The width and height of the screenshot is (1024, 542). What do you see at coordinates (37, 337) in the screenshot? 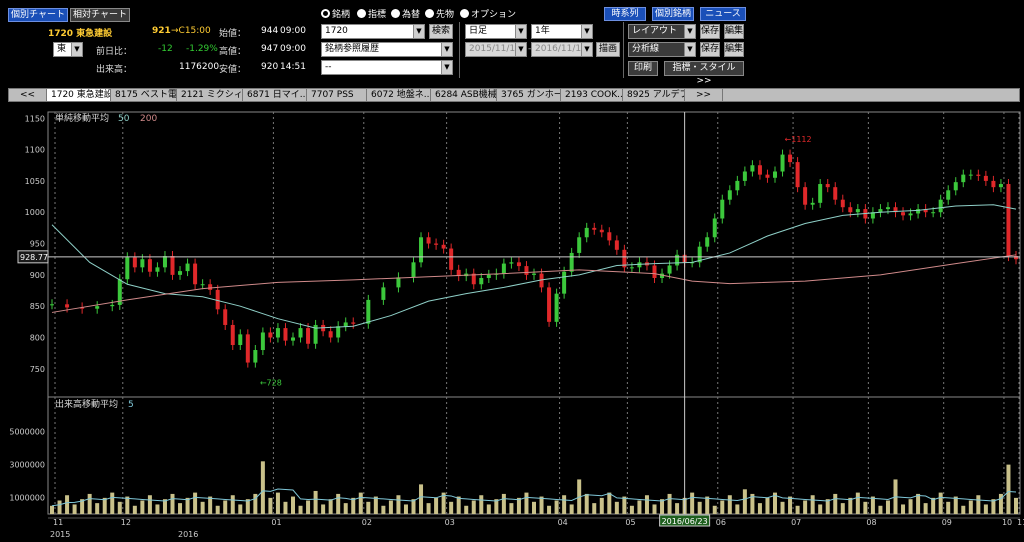
I see `y-tick-label: 800` at bounding box center [37, 337].